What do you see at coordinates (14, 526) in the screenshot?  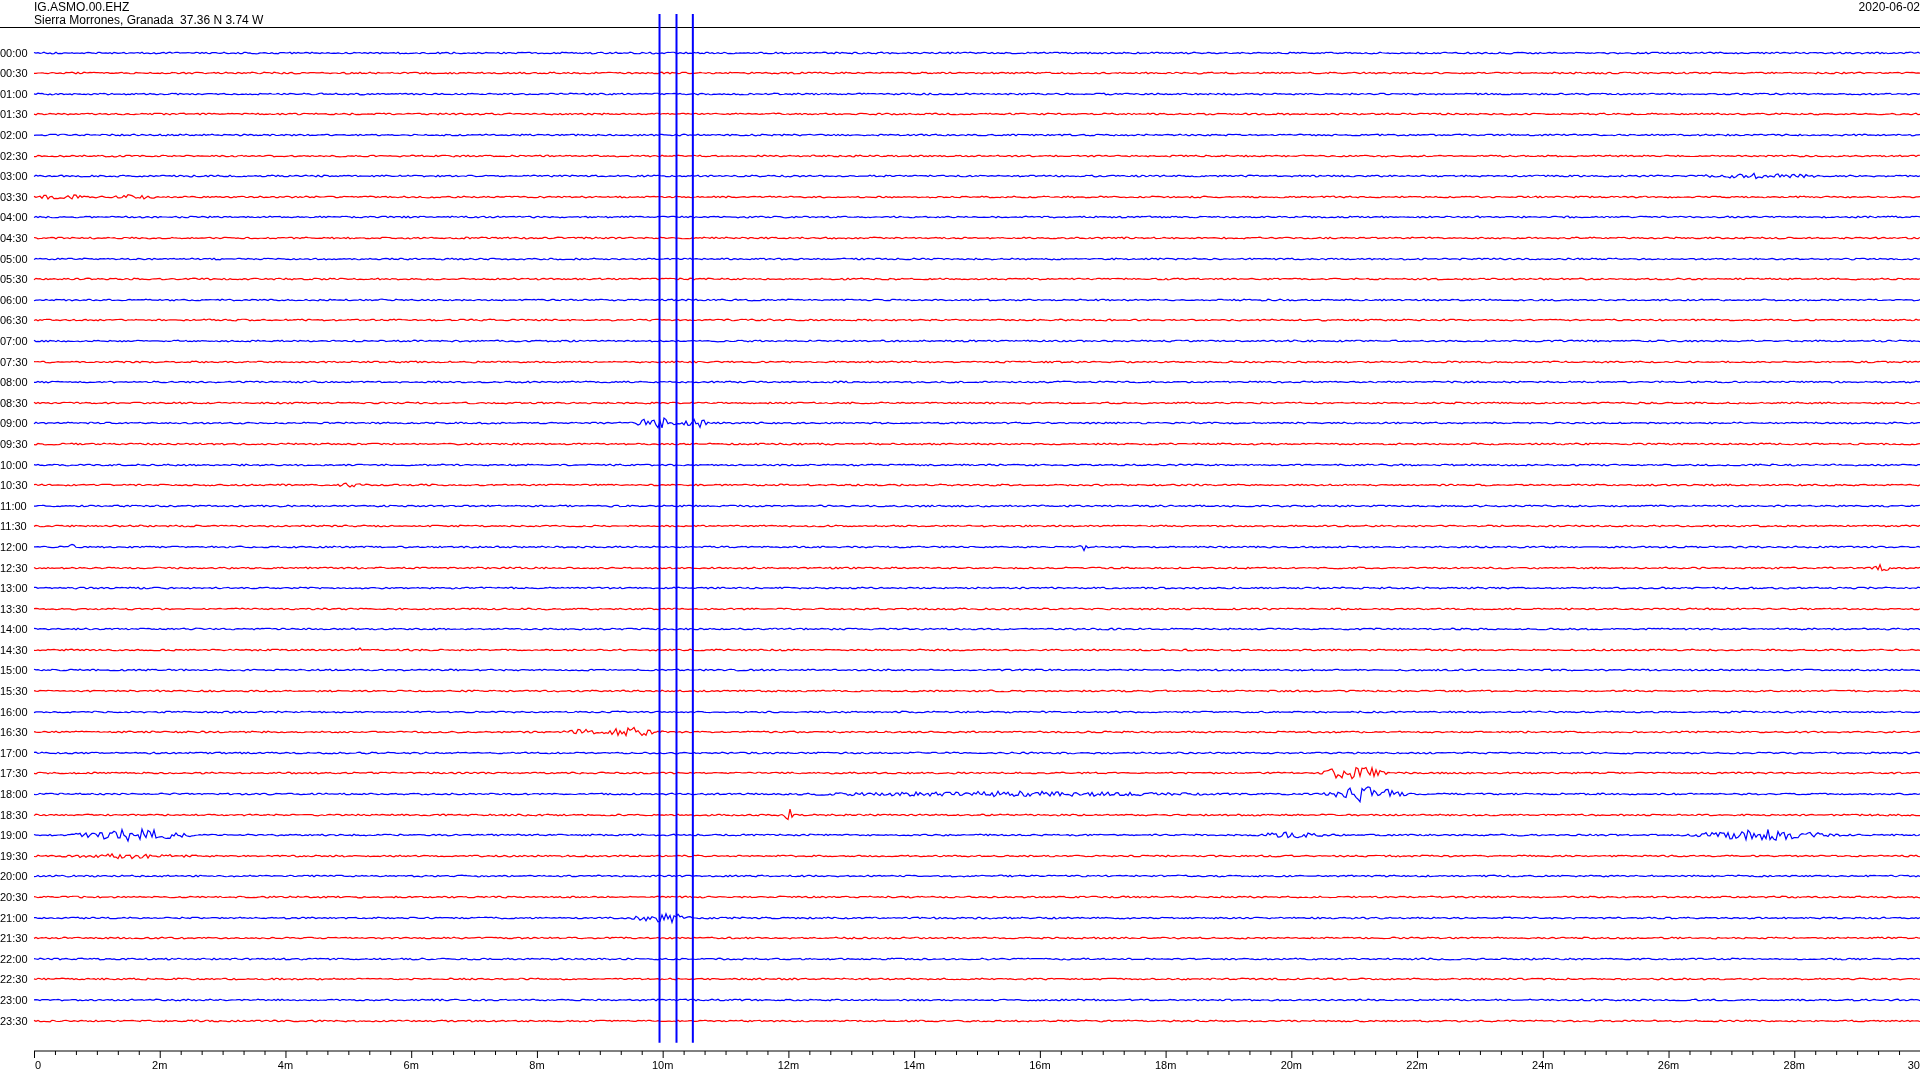 I see `row-time-label: 11:30` at bounding box center [14, 526].